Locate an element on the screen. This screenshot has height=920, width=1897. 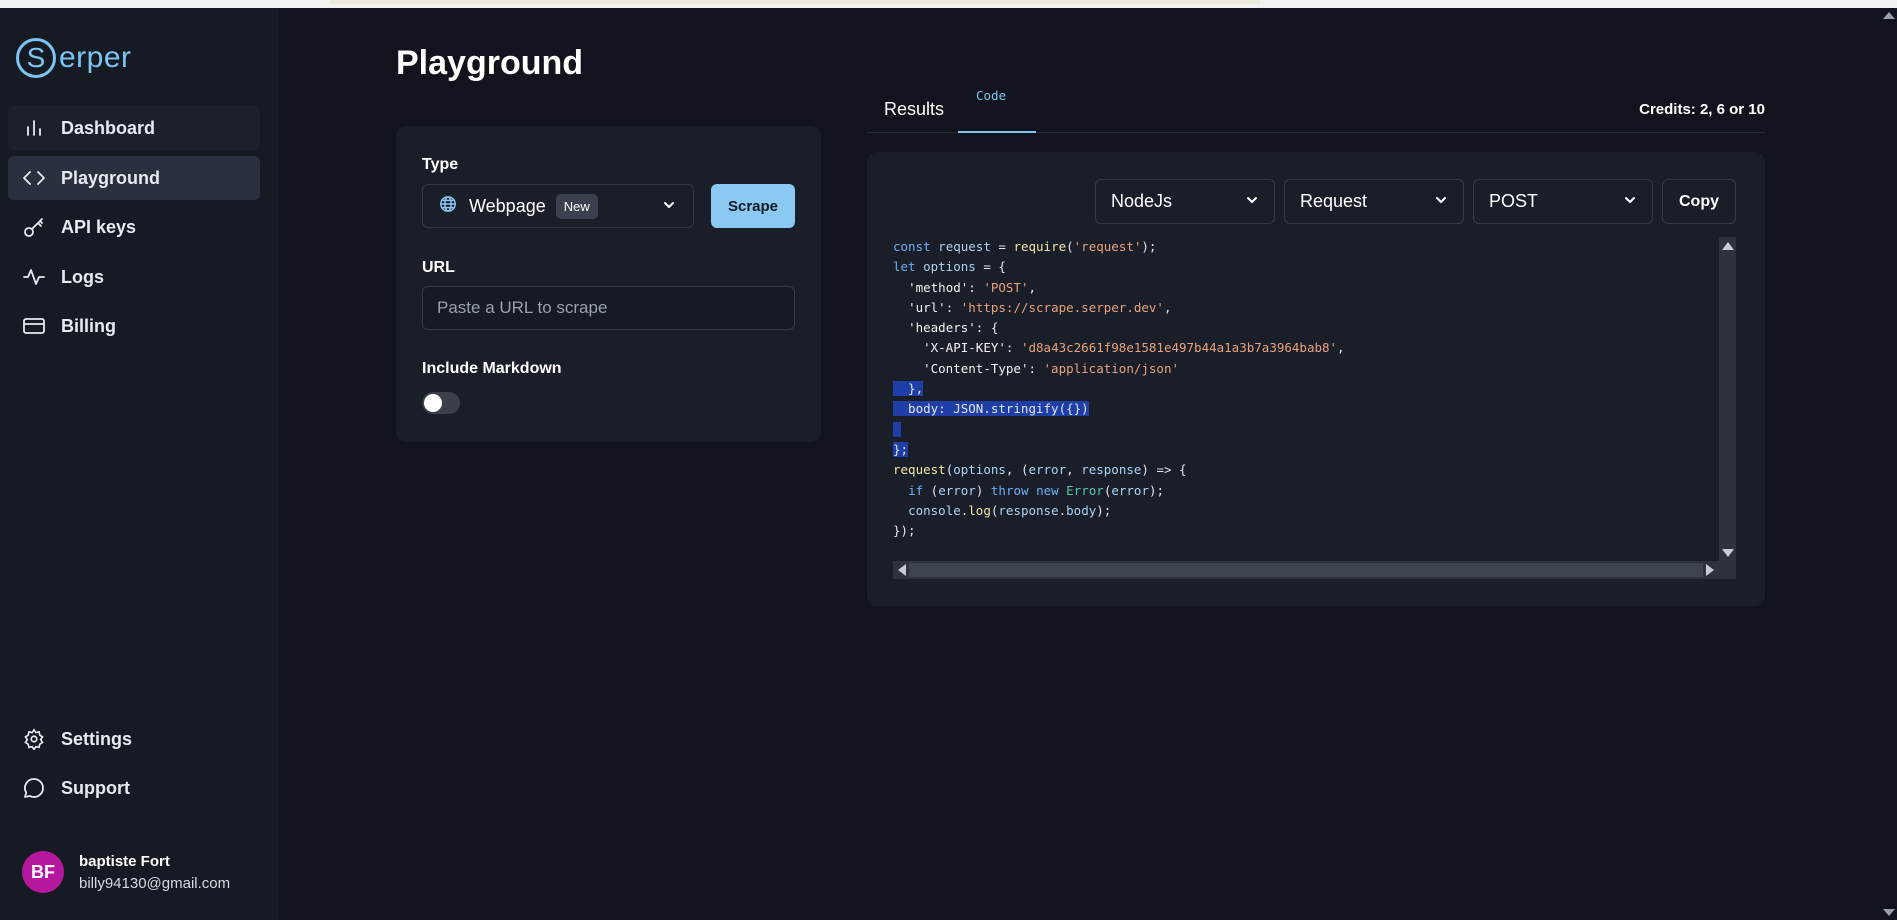
tab-results: Results is located at coordinates (914, 109).